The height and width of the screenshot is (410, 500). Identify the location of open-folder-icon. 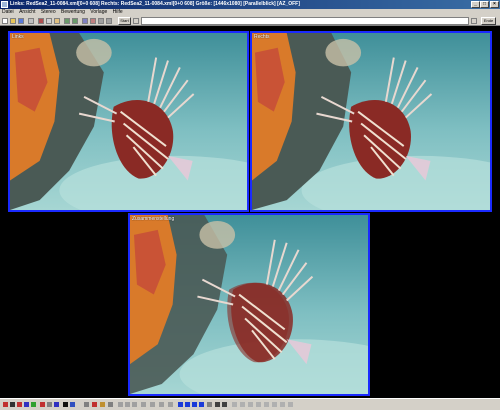
(13, 21).